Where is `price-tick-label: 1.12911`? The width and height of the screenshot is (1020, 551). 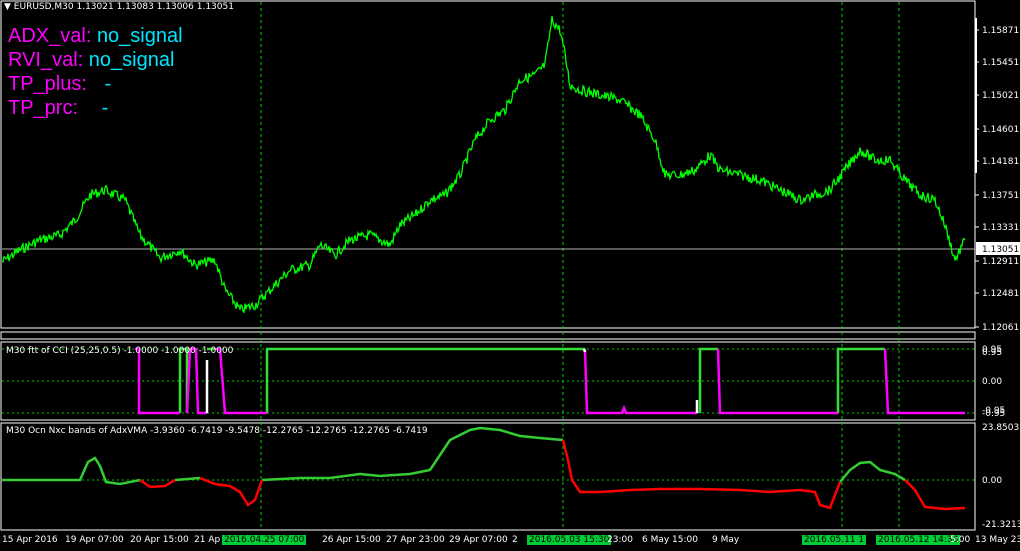 price-tick-label: 1.12911 is located at coordinates (1000, 262).